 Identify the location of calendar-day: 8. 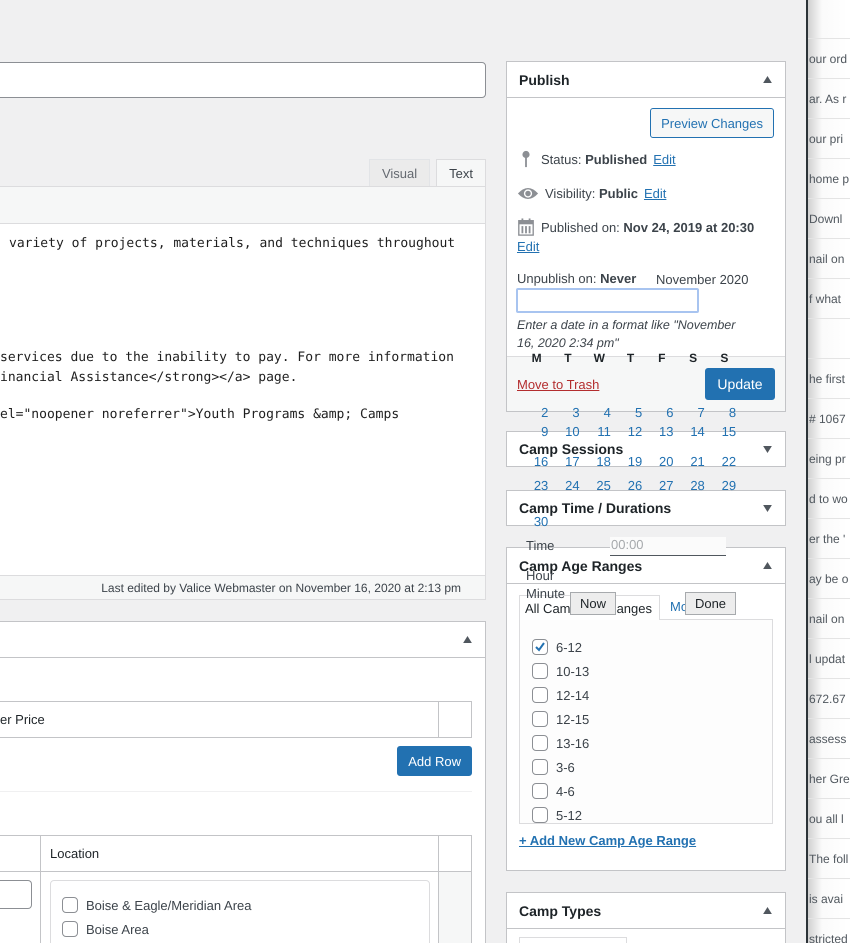
(724, 413).